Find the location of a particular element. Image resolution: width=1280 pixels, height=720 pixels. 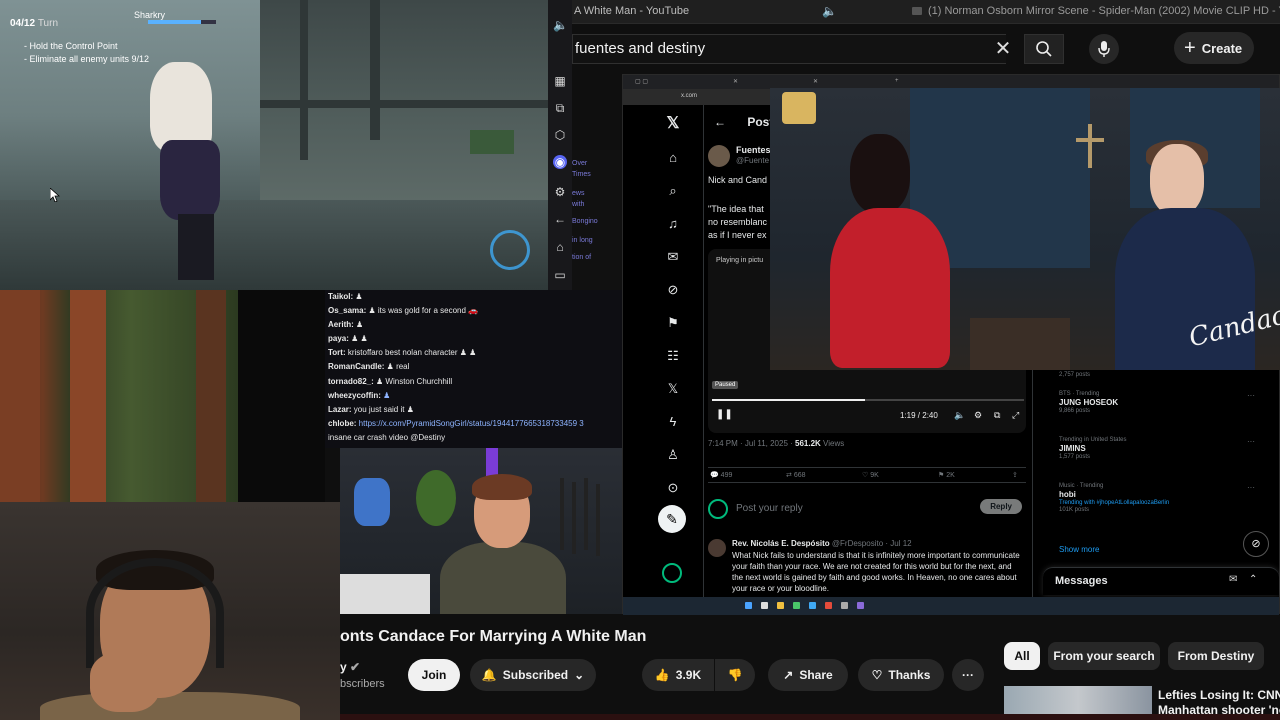

reply-action: 💬 499 is located at coordinates (721, 475).